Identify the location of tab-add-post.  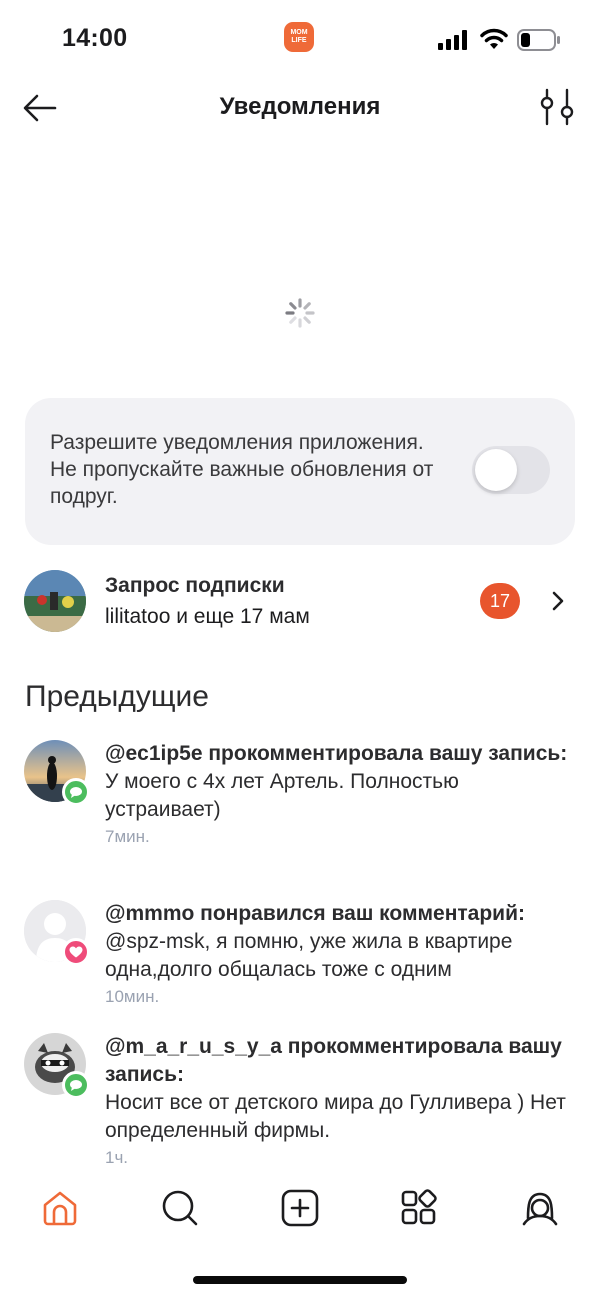
(300, 1208).